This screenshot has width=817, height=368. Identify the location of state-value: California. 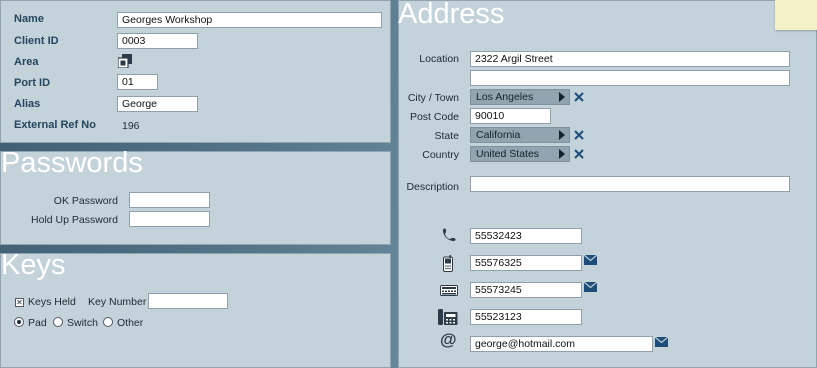
(498, 135).